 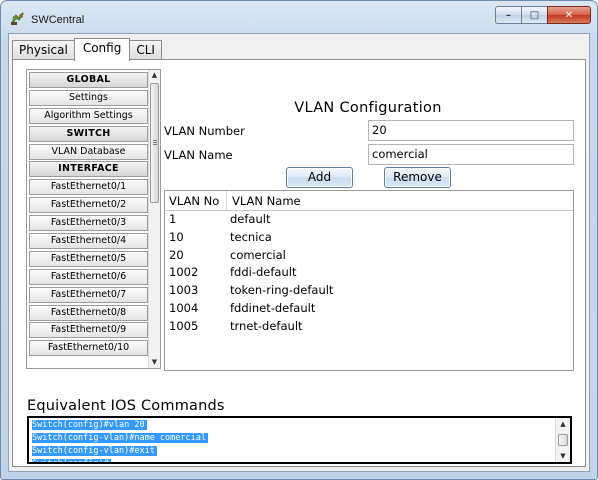 I want to click on vlan-name-cell: fddinet-default, so click(x=273, y=307).